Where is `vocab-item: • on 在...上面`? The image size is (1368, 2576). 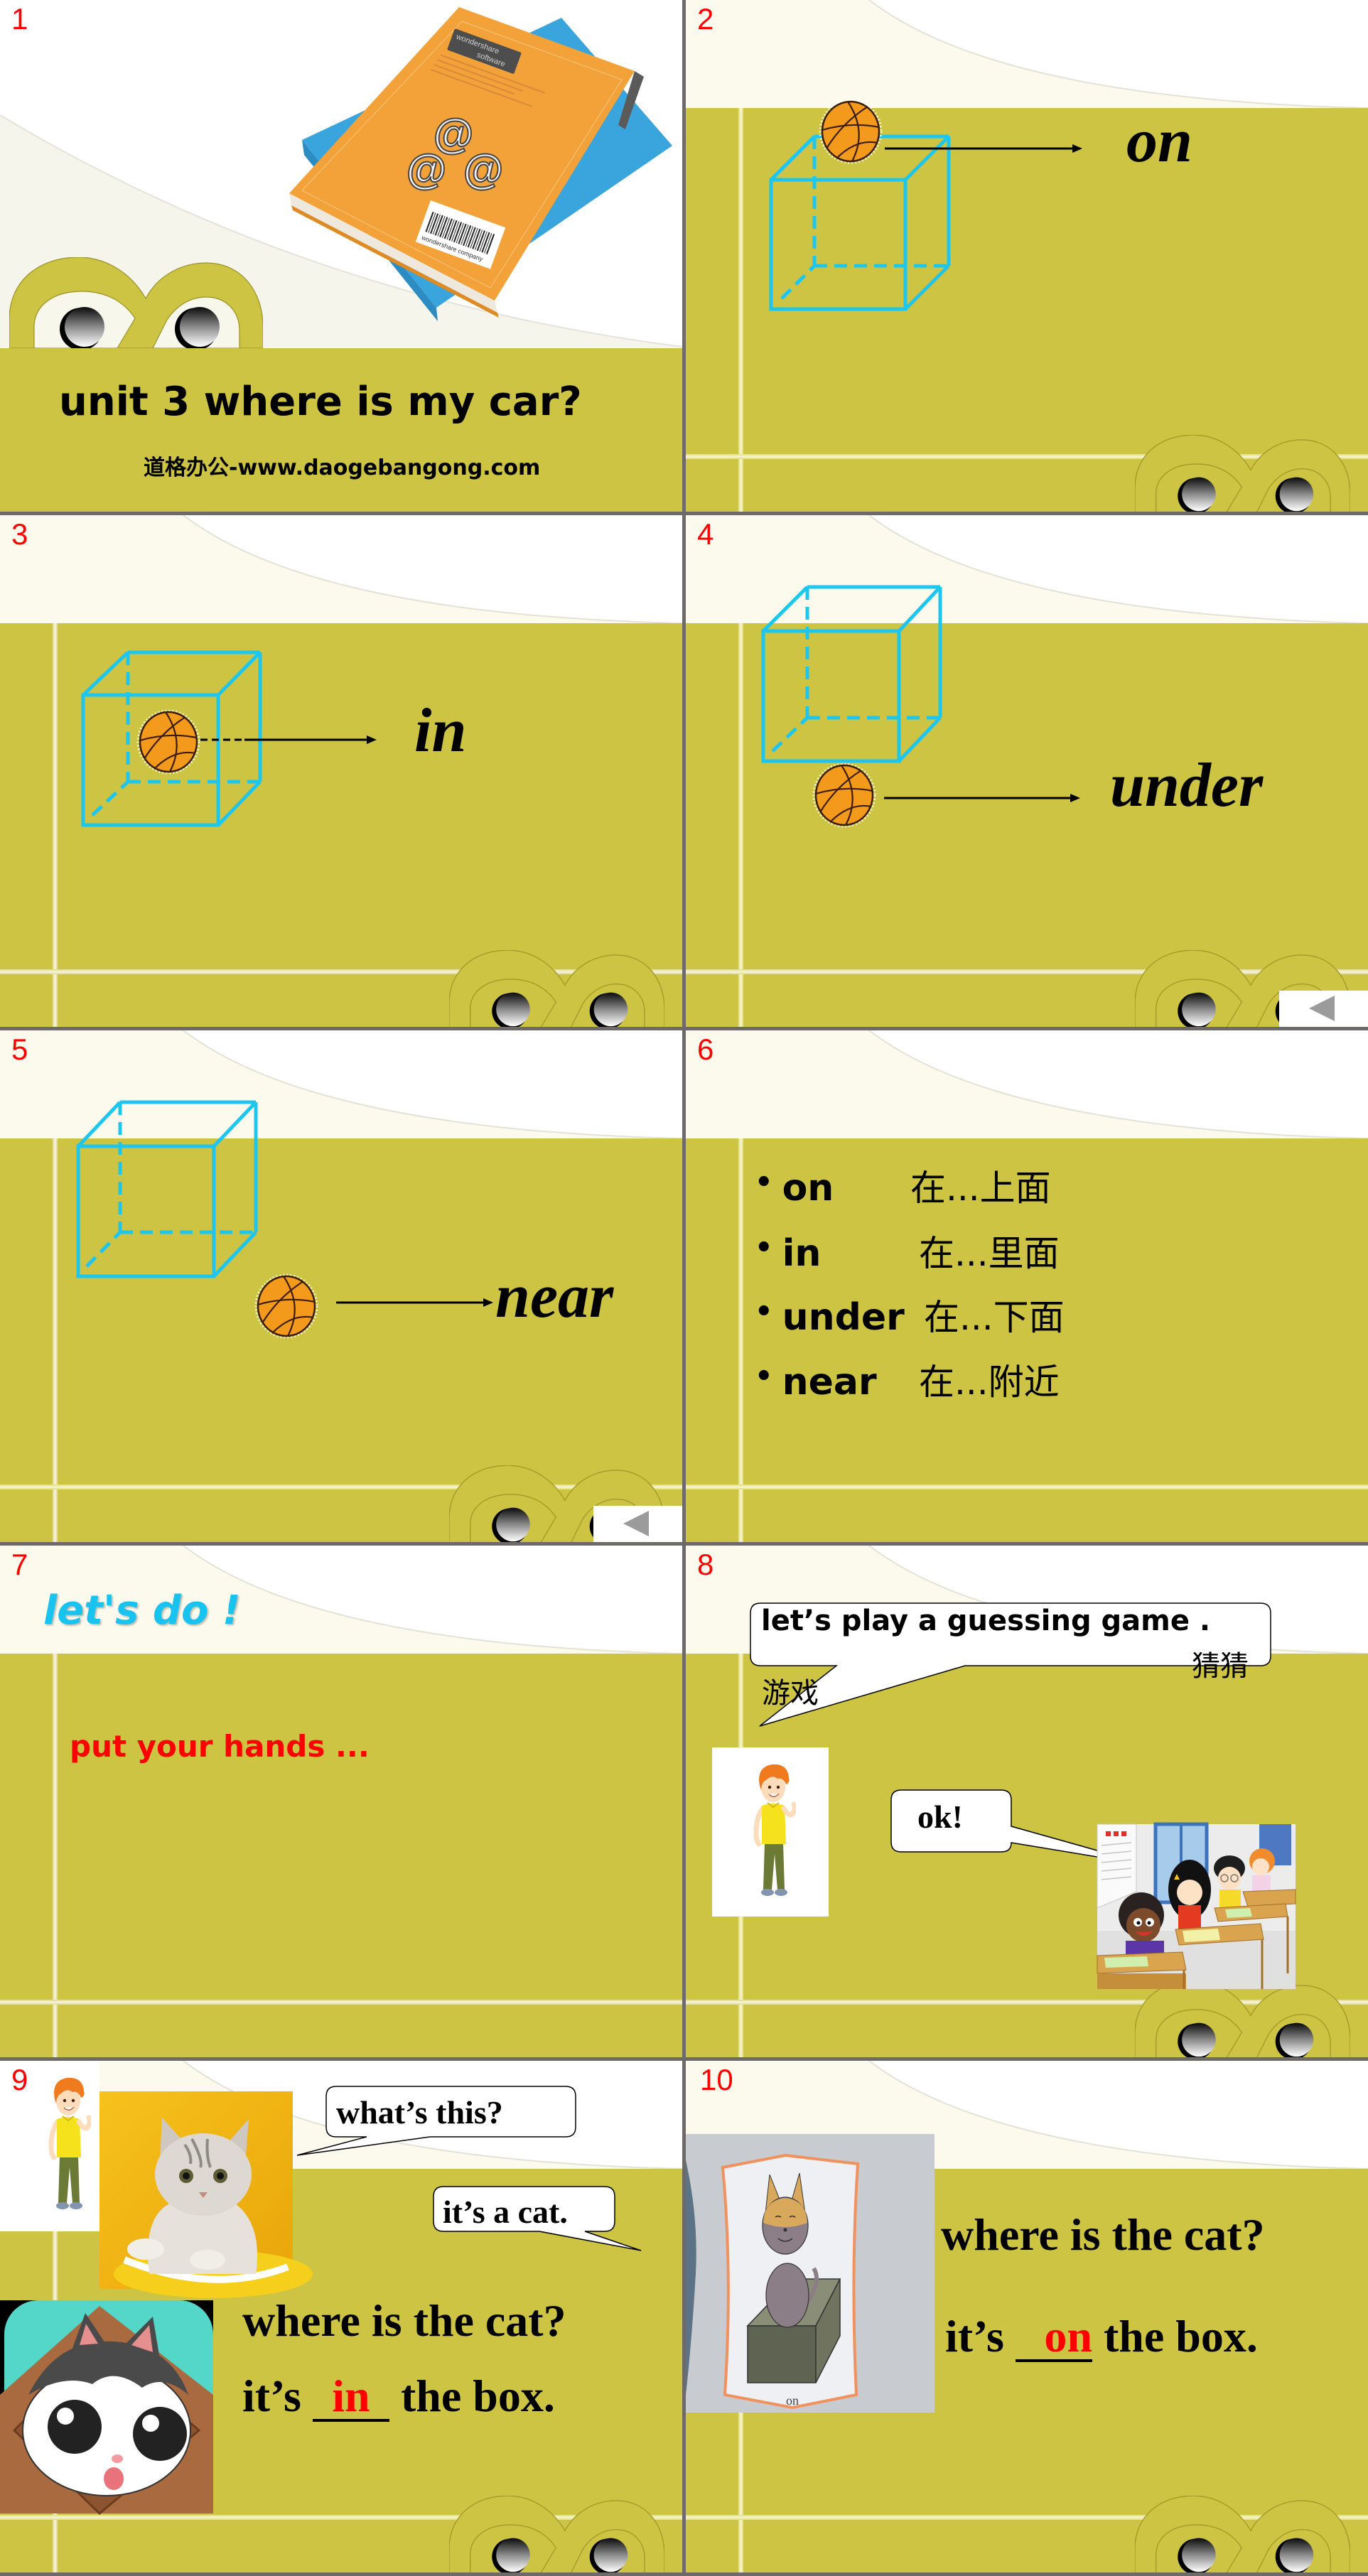 vocab-item: • on 在...上面 is located at coordinates (903, 1187).